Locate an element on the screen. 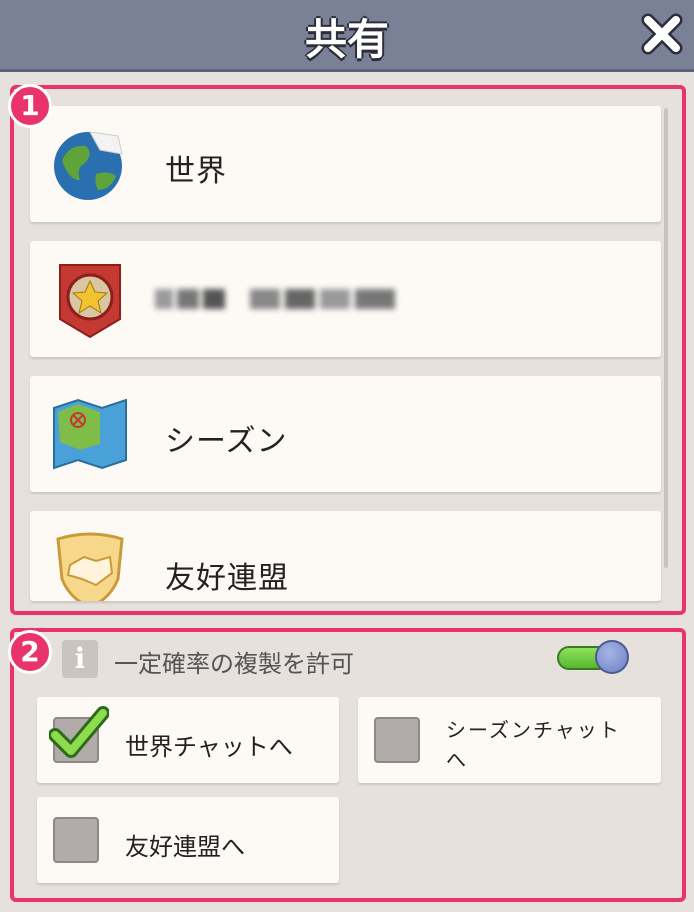 Image resolution: width=694 pixels, height=912 pixels. annotation-badge-1: 1 is located at coordinates (30, 106).